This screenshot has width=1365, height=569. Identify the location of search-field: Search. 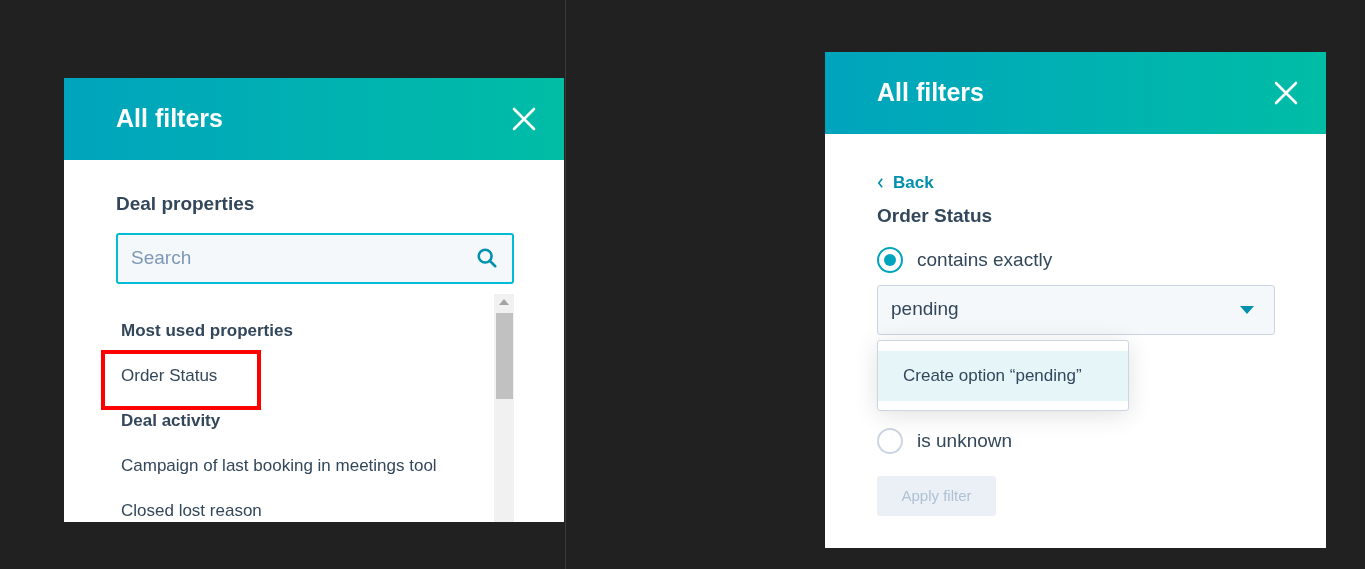
(315, 258).